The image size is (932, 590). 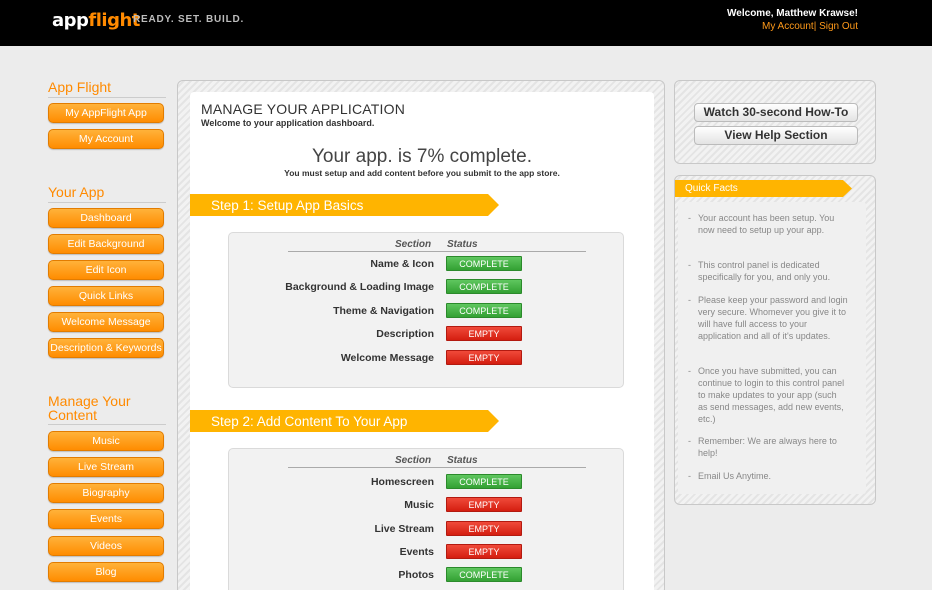 I want to click on nav-blog: Blog, so click(x=106, y=572).